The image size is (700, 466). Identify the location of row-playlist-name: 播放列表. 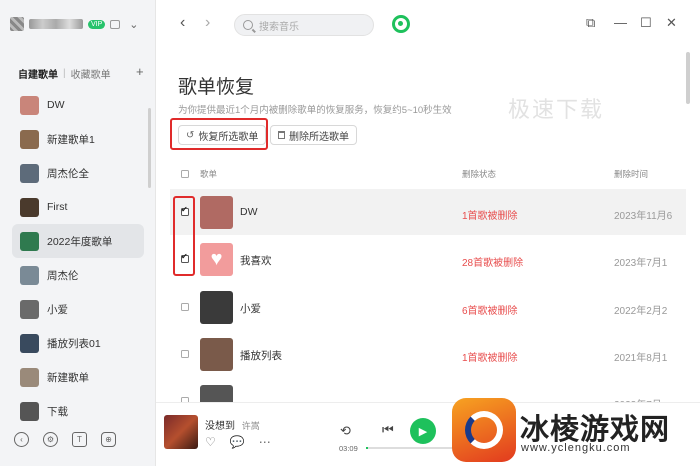
(261, 356).